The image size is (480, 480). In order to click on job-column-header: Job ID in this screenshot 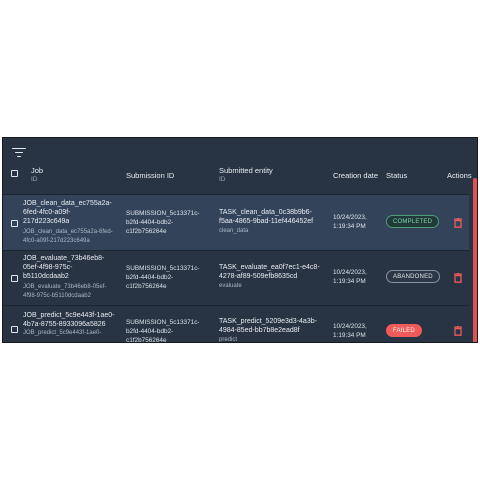, I will do `click(37, 175)`.